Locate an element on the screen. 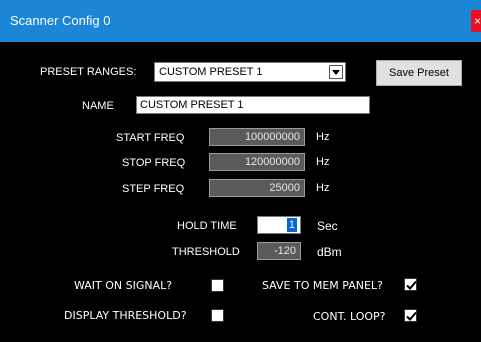  hold-time-value: 1 is located at coordinates (291, 225).